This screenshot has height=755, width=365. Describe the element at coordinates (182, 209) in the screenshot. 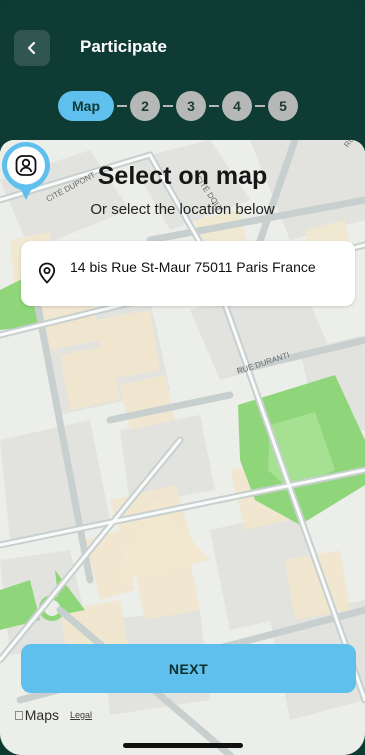

I see `map-subheading: Or select the location below` at that location.